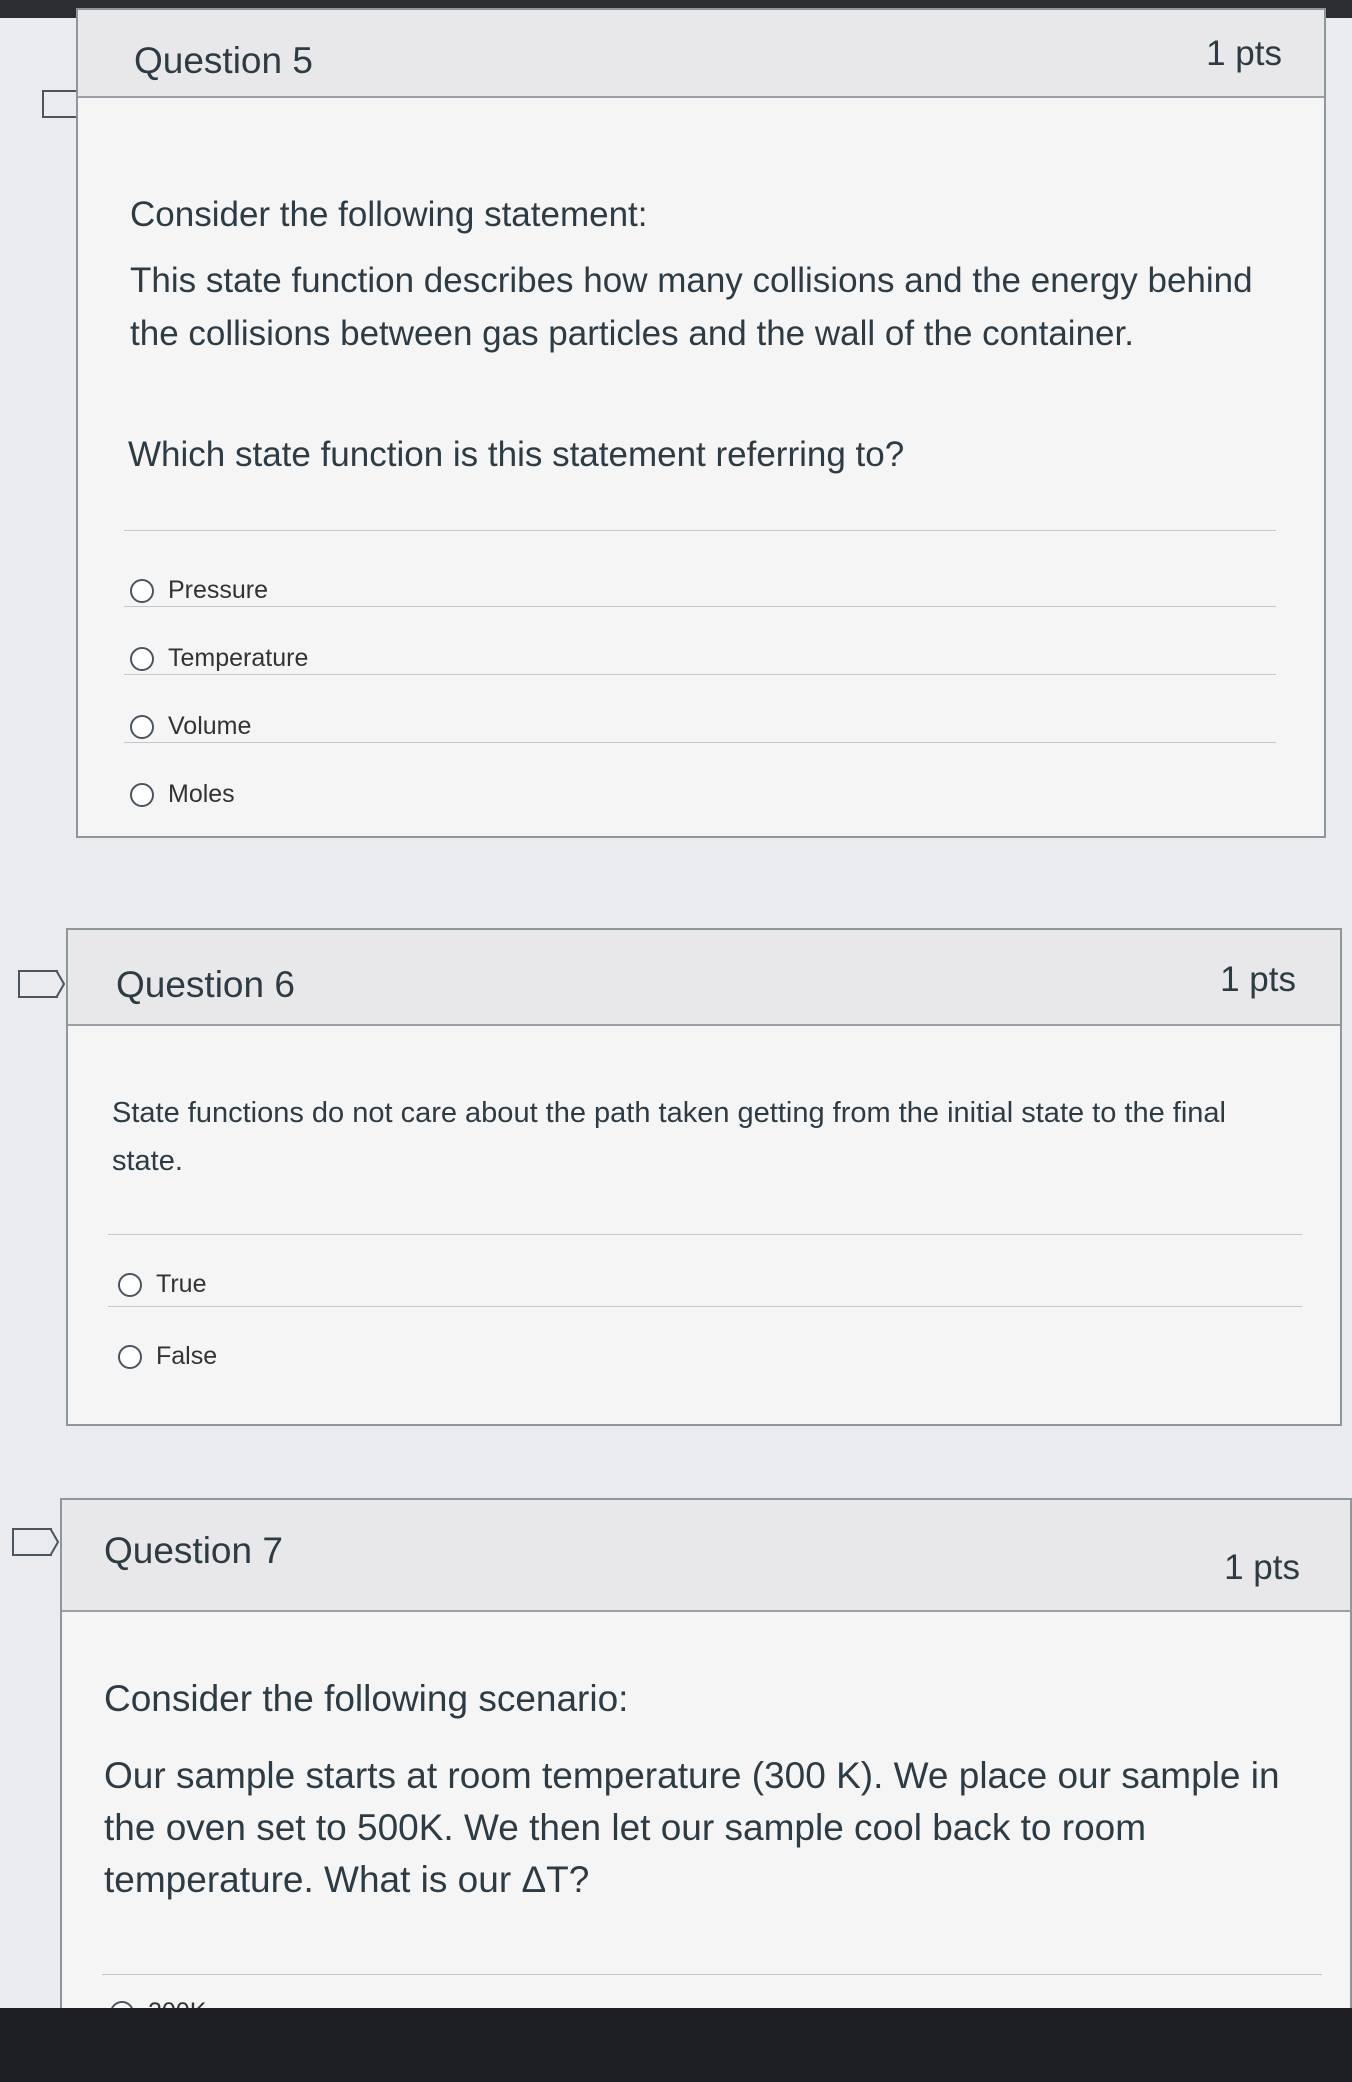 This screenshot has height=2082, width=1352. I want to click on answer-label: Temperature, so click(238, 658).